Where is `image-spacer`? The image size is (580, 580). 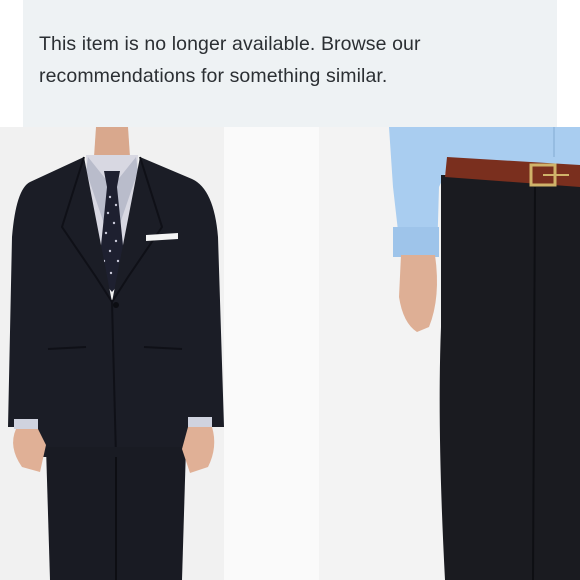 image-spacer is located at coordinates (271, 353).